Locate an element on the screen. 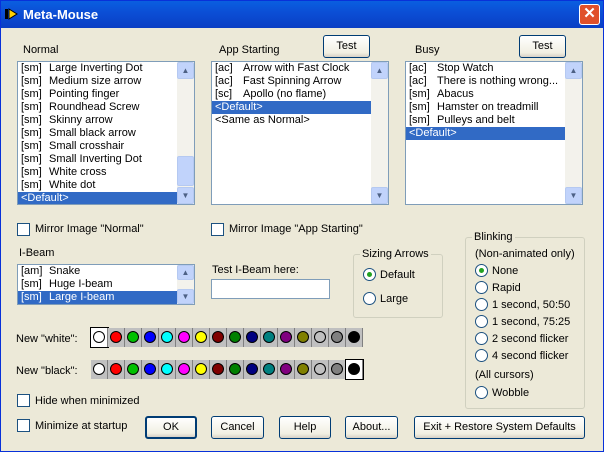  list-item: [sm] Huge I-beam is located at coordinates (97, 284).